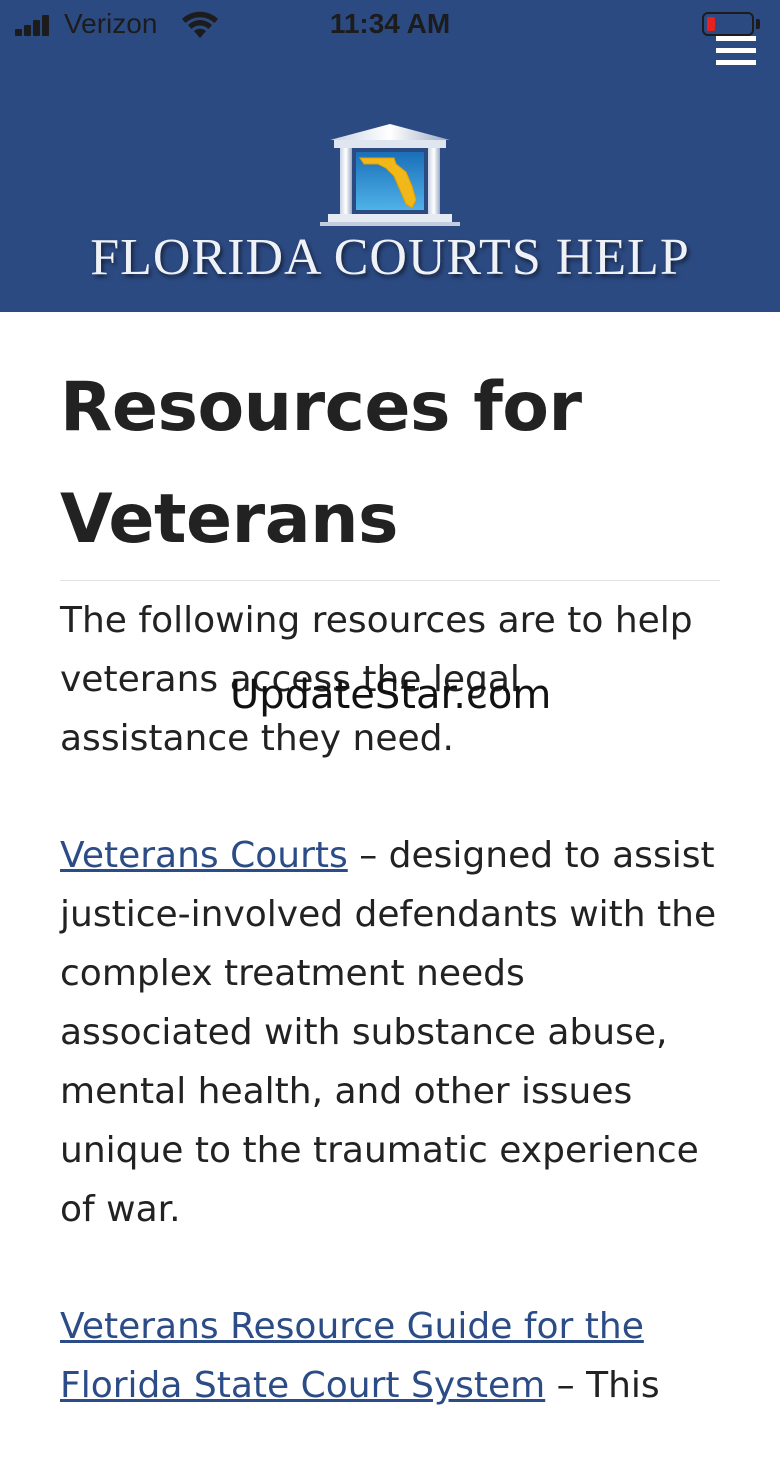 Image resolution: width=780 pixels, height=1473 pixels. Describe the element at coordinates (736, 52) in the screenshot. I see `hamburger-menu-icon` at that location.